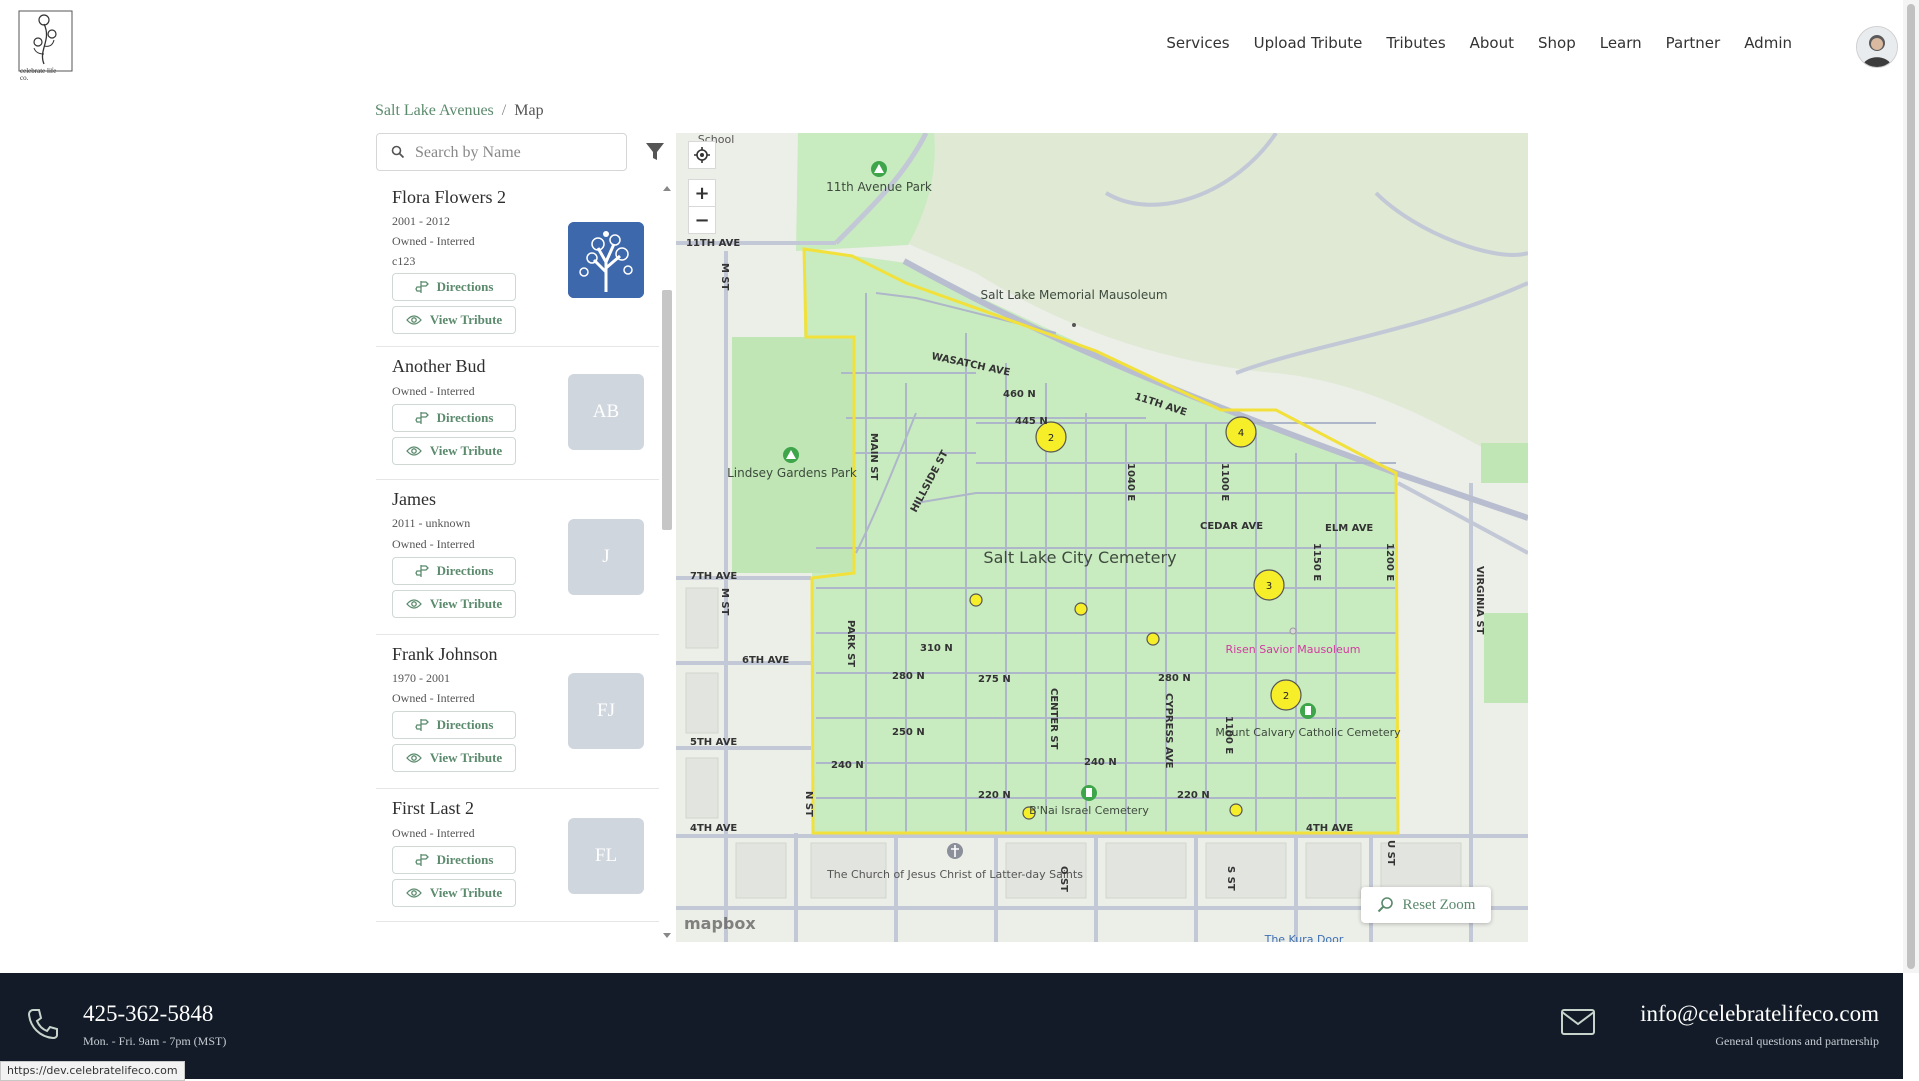  What do you see at coordinates (1390, 853) in the screenshot?
I see `street-label: U ST` at bounding box center [1390, 853].